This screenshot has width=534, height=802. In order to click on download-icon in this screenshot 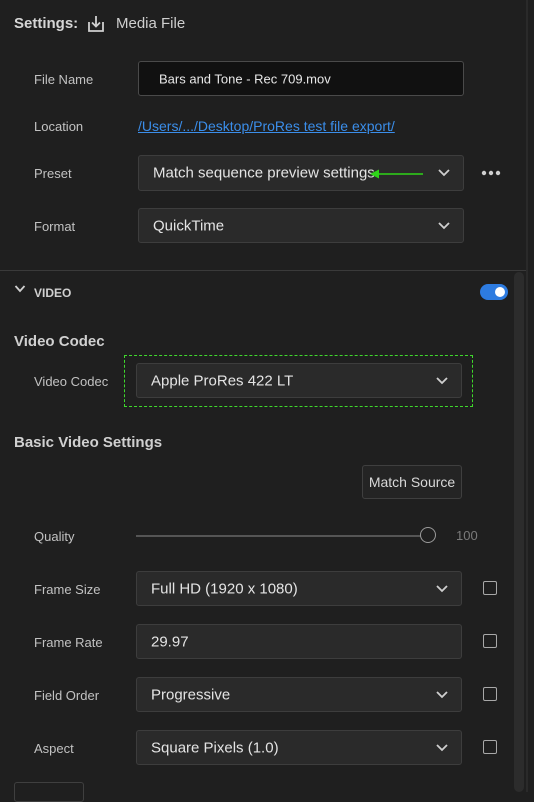, I will do `click(96, 24)`.